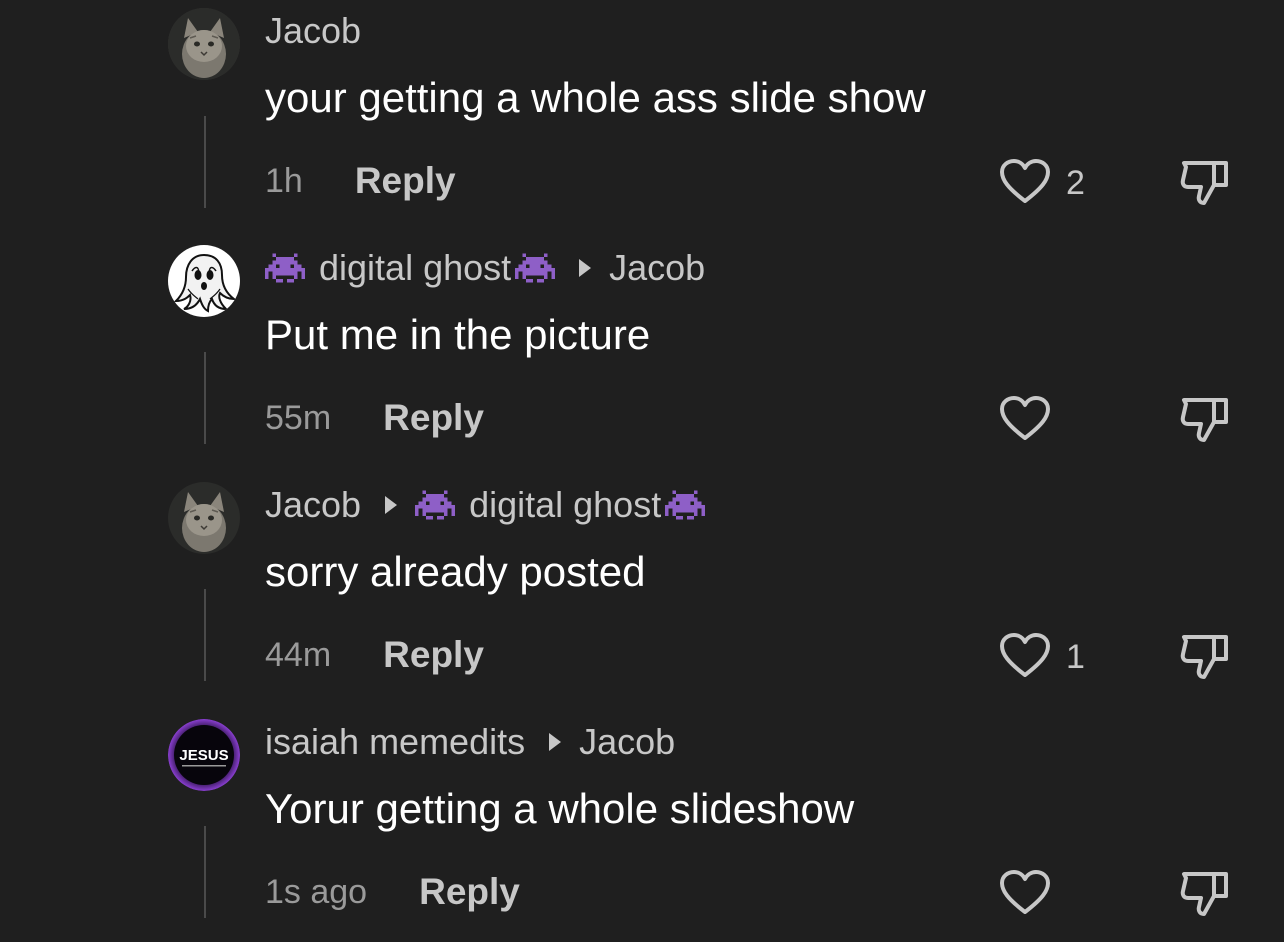  I want to click on comment-header: Jacob, so click(313, 31).